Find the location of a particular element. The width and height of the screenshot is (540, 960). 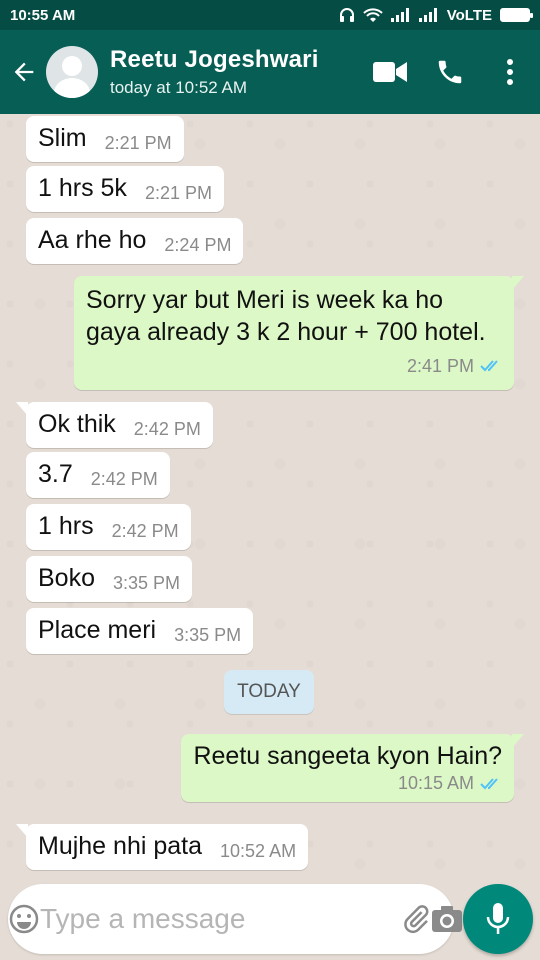

more-options-button is located at coordinates (510, 72).